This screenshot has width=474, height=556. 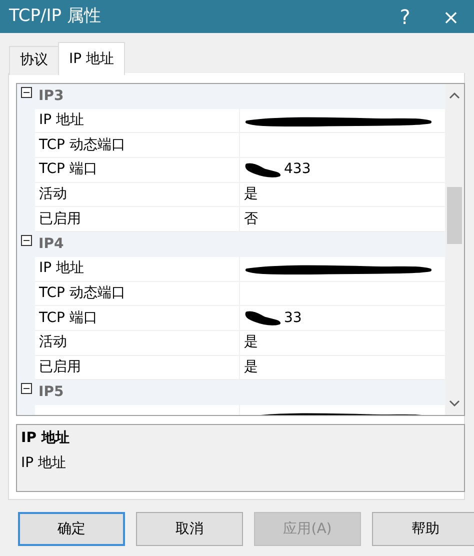 What do you see at coordinates (405, 16) in the screenshot?
I see `help-button: ?` at bounding box center [405, 16].